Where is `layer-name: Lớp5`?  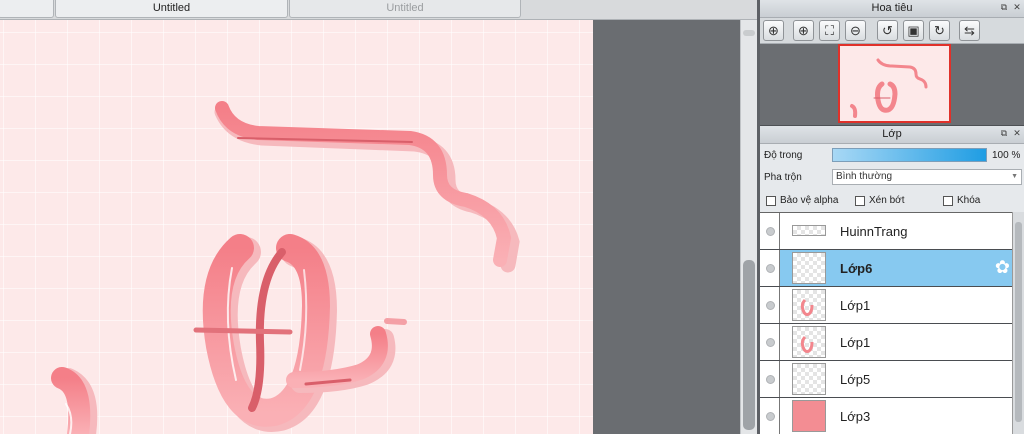 layer-name: Lớp5 is located at coordinates (855, 379).